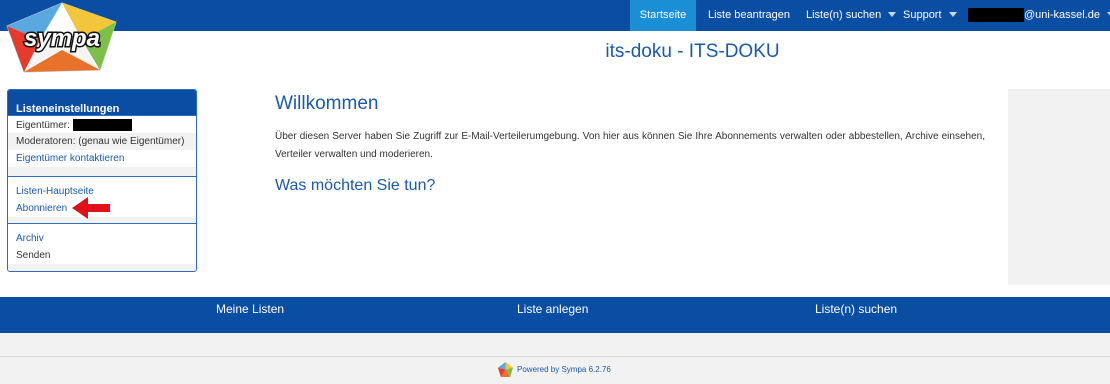 This screenshot has height=384, width=1110. I want to click on right-gutter, so click(1059, 187).